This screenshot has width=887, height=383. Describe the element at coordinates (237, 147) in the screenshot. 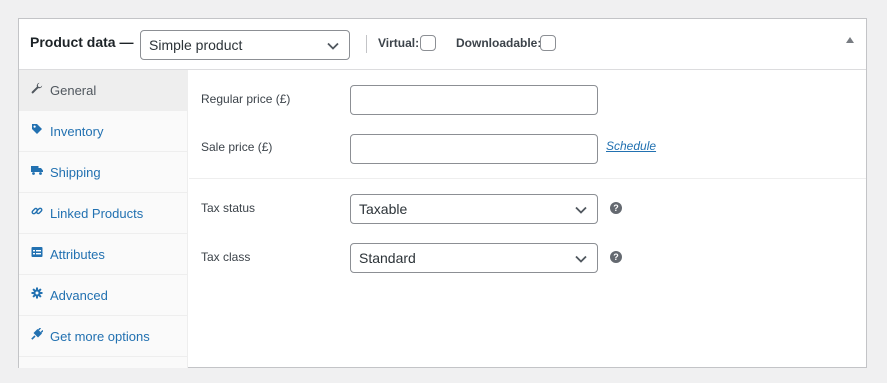

I see `sale-price-label: Sale price (£)` at that location.